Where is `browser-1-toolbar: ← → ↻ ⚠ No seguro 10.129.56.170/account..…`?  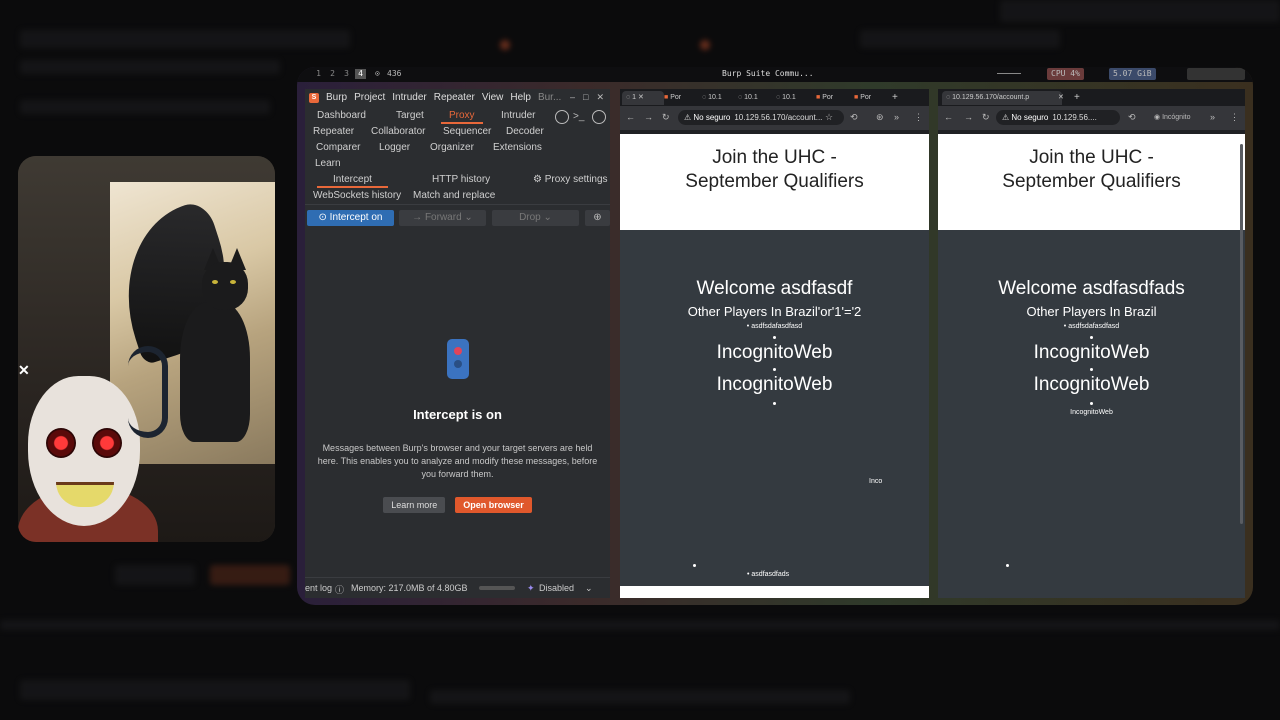 browser-1-toolbar: ← → ↻ ⚠ No seguro 10.129.56.170/account..… is located at coordinates (774, 118).